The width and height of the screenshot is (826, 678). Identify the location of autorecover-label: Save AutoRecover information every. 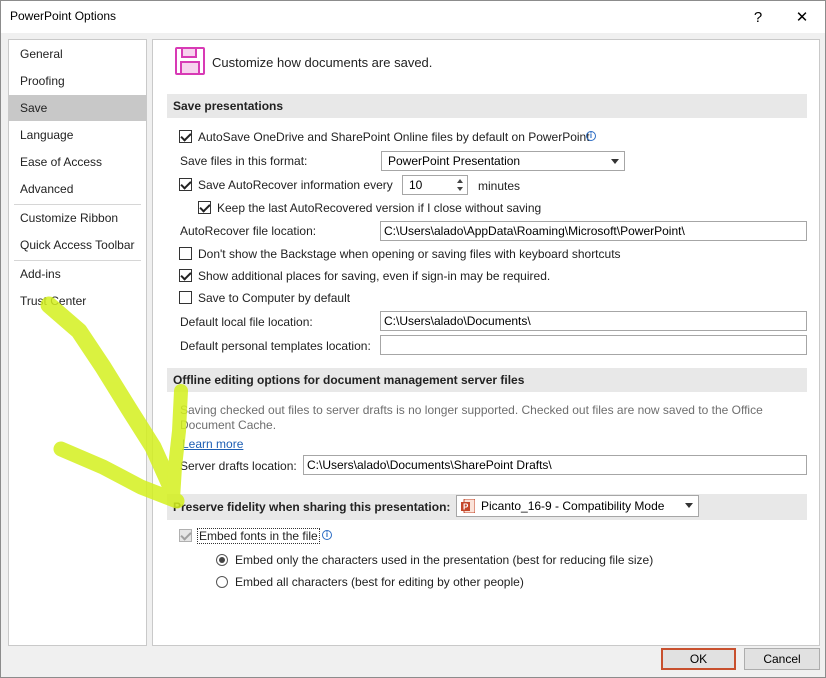
(295, 185).